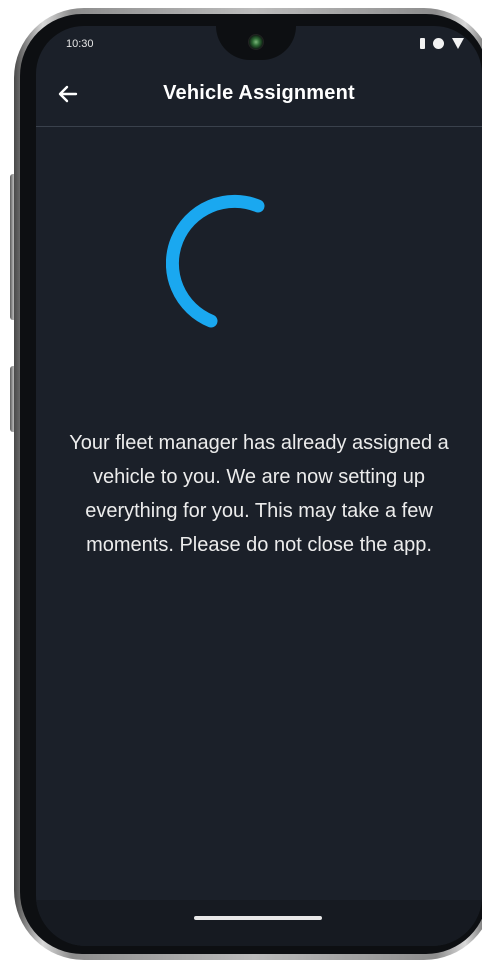  I want to click on wifi-triangle-icon, so click(458, 43).